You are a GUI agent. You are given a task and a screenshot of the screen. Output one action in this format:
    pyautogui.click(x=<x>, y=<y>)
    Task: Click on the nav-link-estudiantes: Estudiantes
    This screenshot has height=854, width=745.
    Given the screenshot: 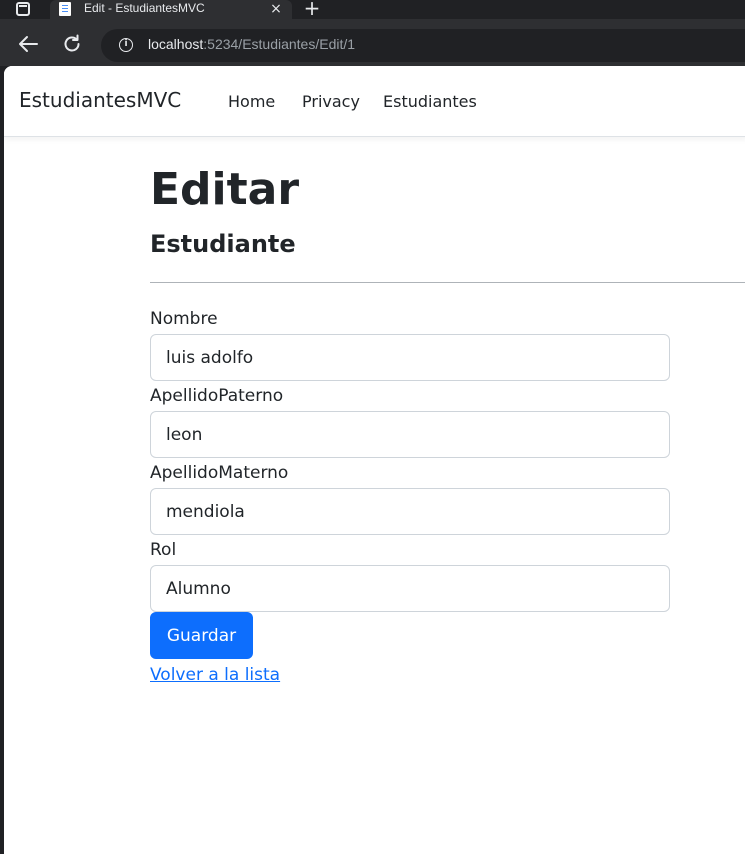 What is the action you would take?
    pyautogui.click(x=430, y=101)
    